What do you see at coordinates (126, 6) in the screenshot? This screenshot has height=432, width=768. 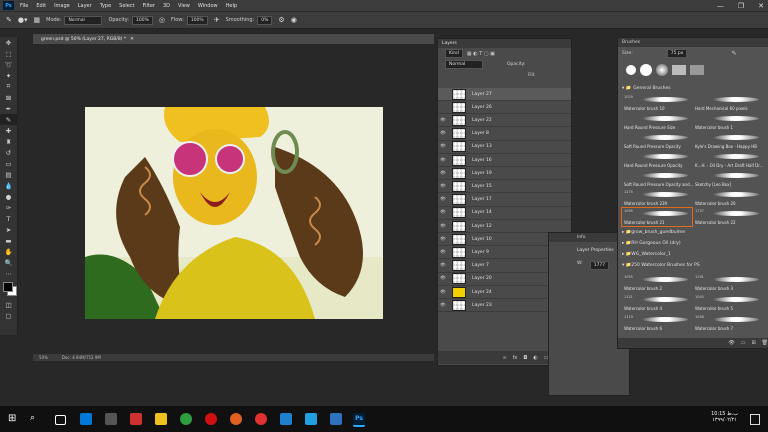 I see `menu-select: Select` at bounding box center [126, 6].